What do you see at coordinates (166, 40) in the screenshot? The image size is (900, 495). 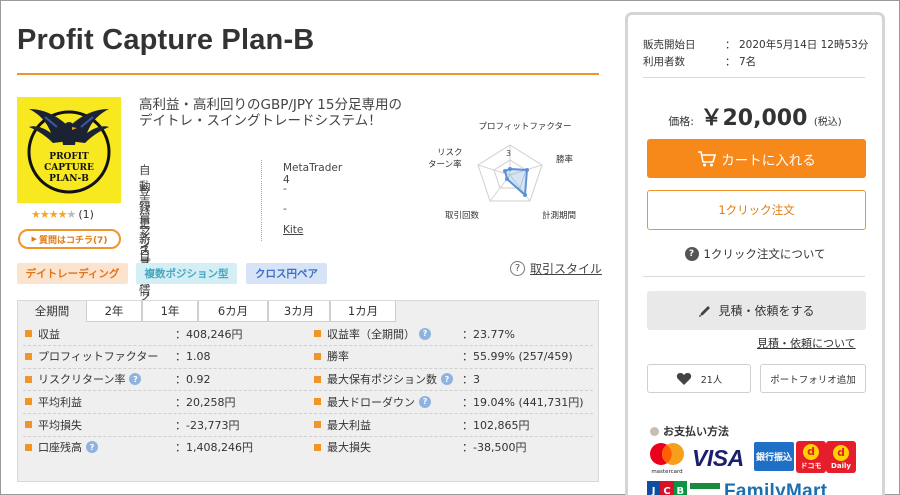 I see `page-title: Profit Capture Plan-B` at bounding box center [166, 40].